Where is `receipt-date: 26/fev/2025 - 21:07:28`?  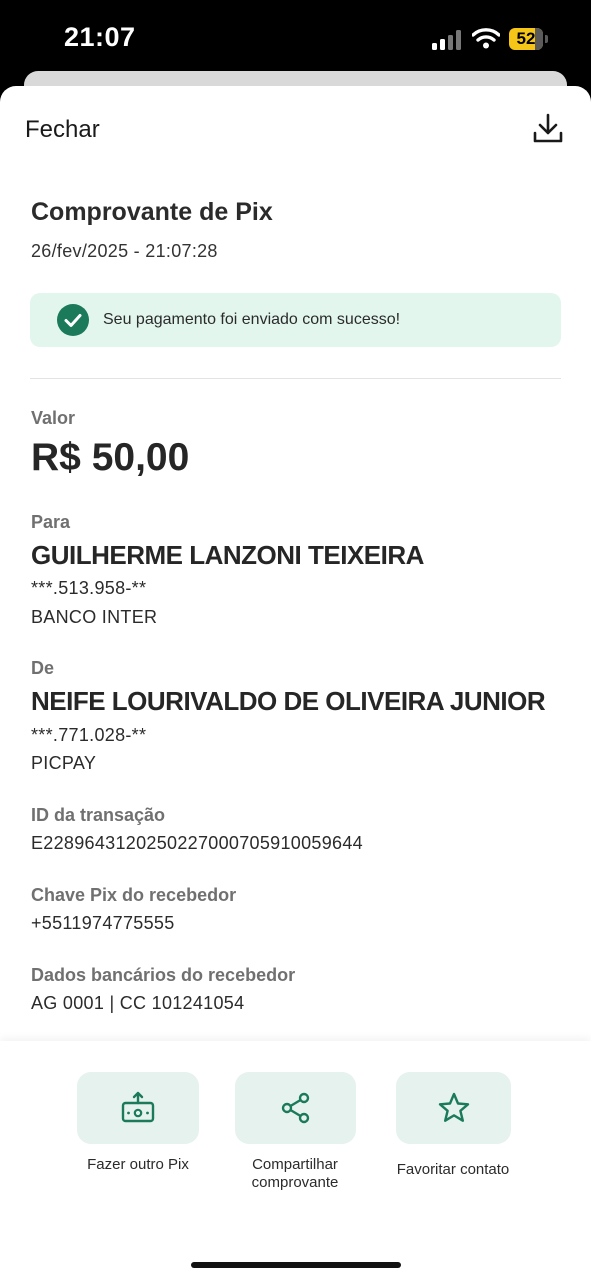 receipt-date: 26/fev/2025 - 21:07:28 is located at coordinates (124, 251).